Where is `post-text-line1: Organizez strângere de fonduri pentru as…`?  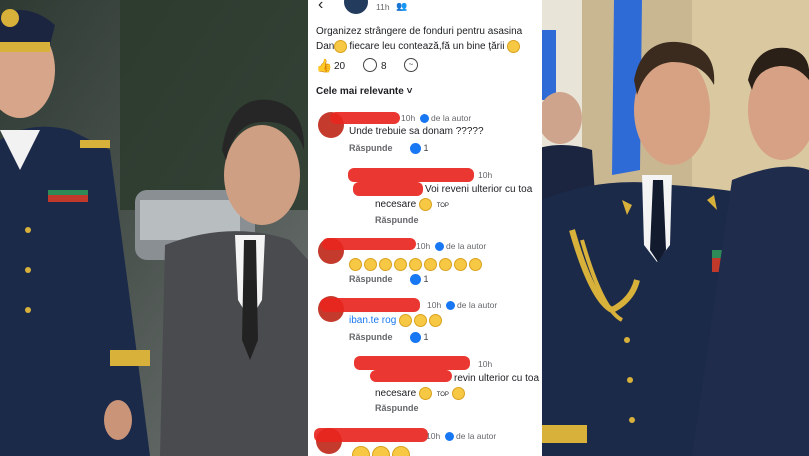 post-text-line1: Organizez strângere de fonduri pentru as… is located at coordinates (419, 31).